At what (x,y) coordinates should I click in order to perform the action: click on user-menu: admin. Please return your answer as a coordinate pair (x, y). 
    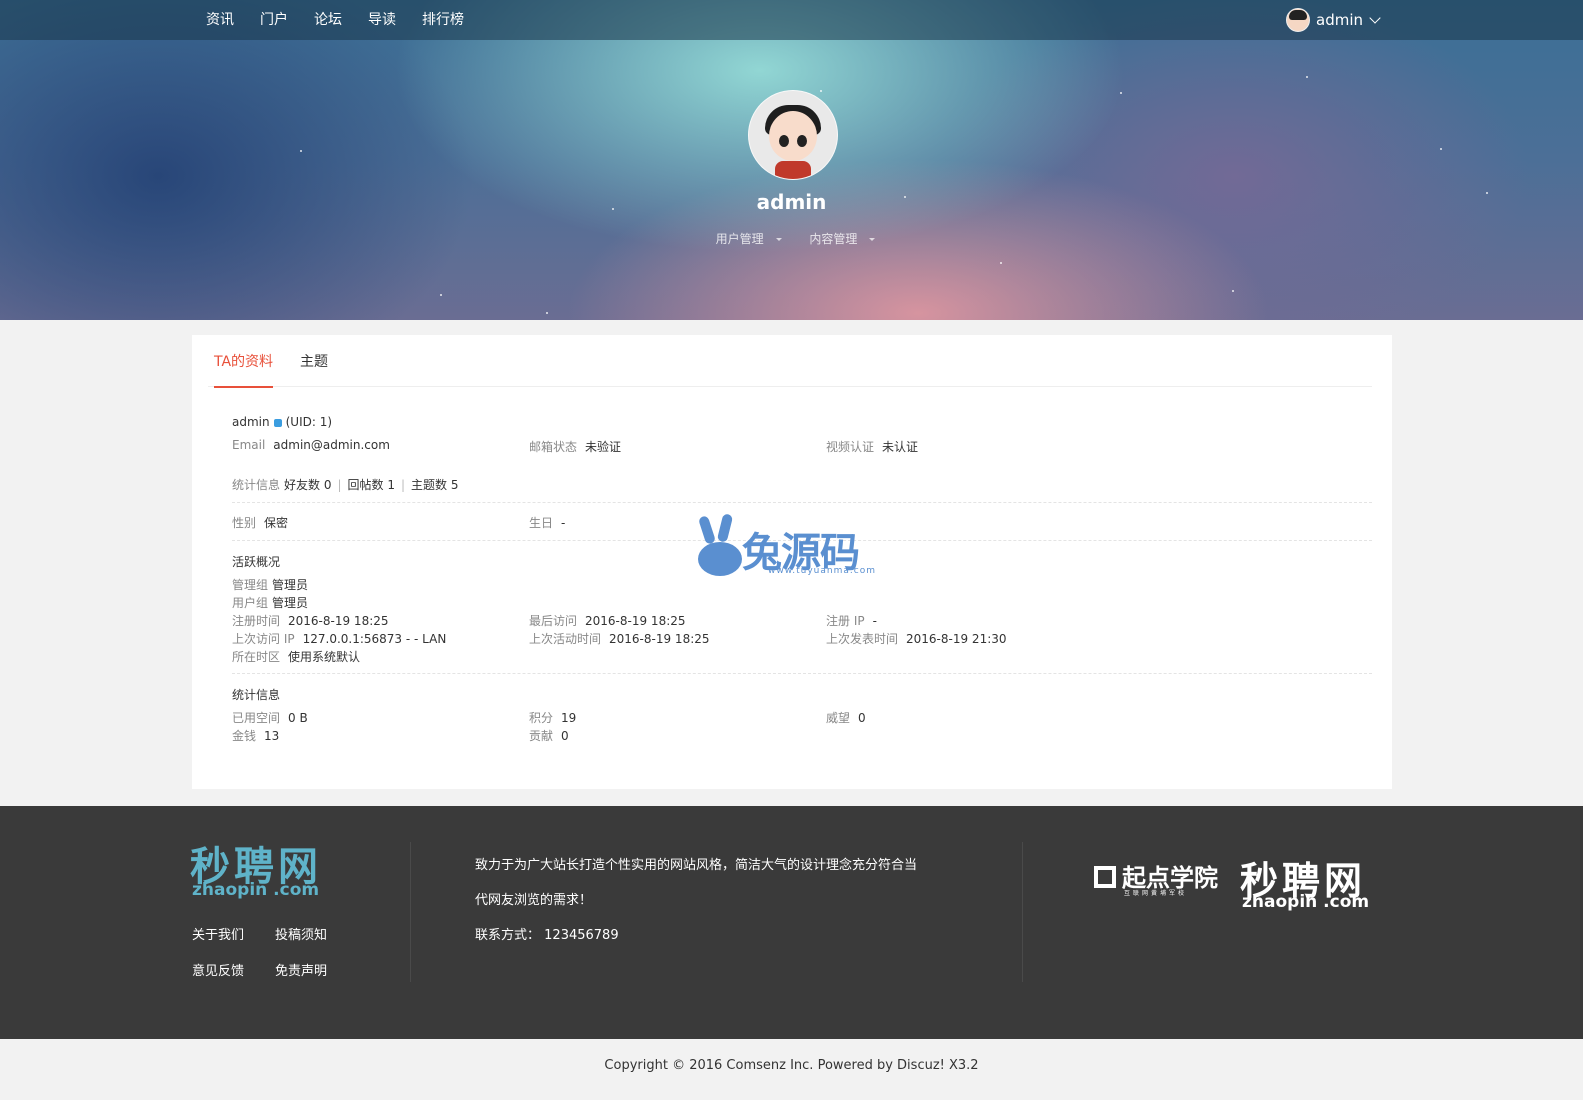
    Looking at the image, I should click on (1333, 20).